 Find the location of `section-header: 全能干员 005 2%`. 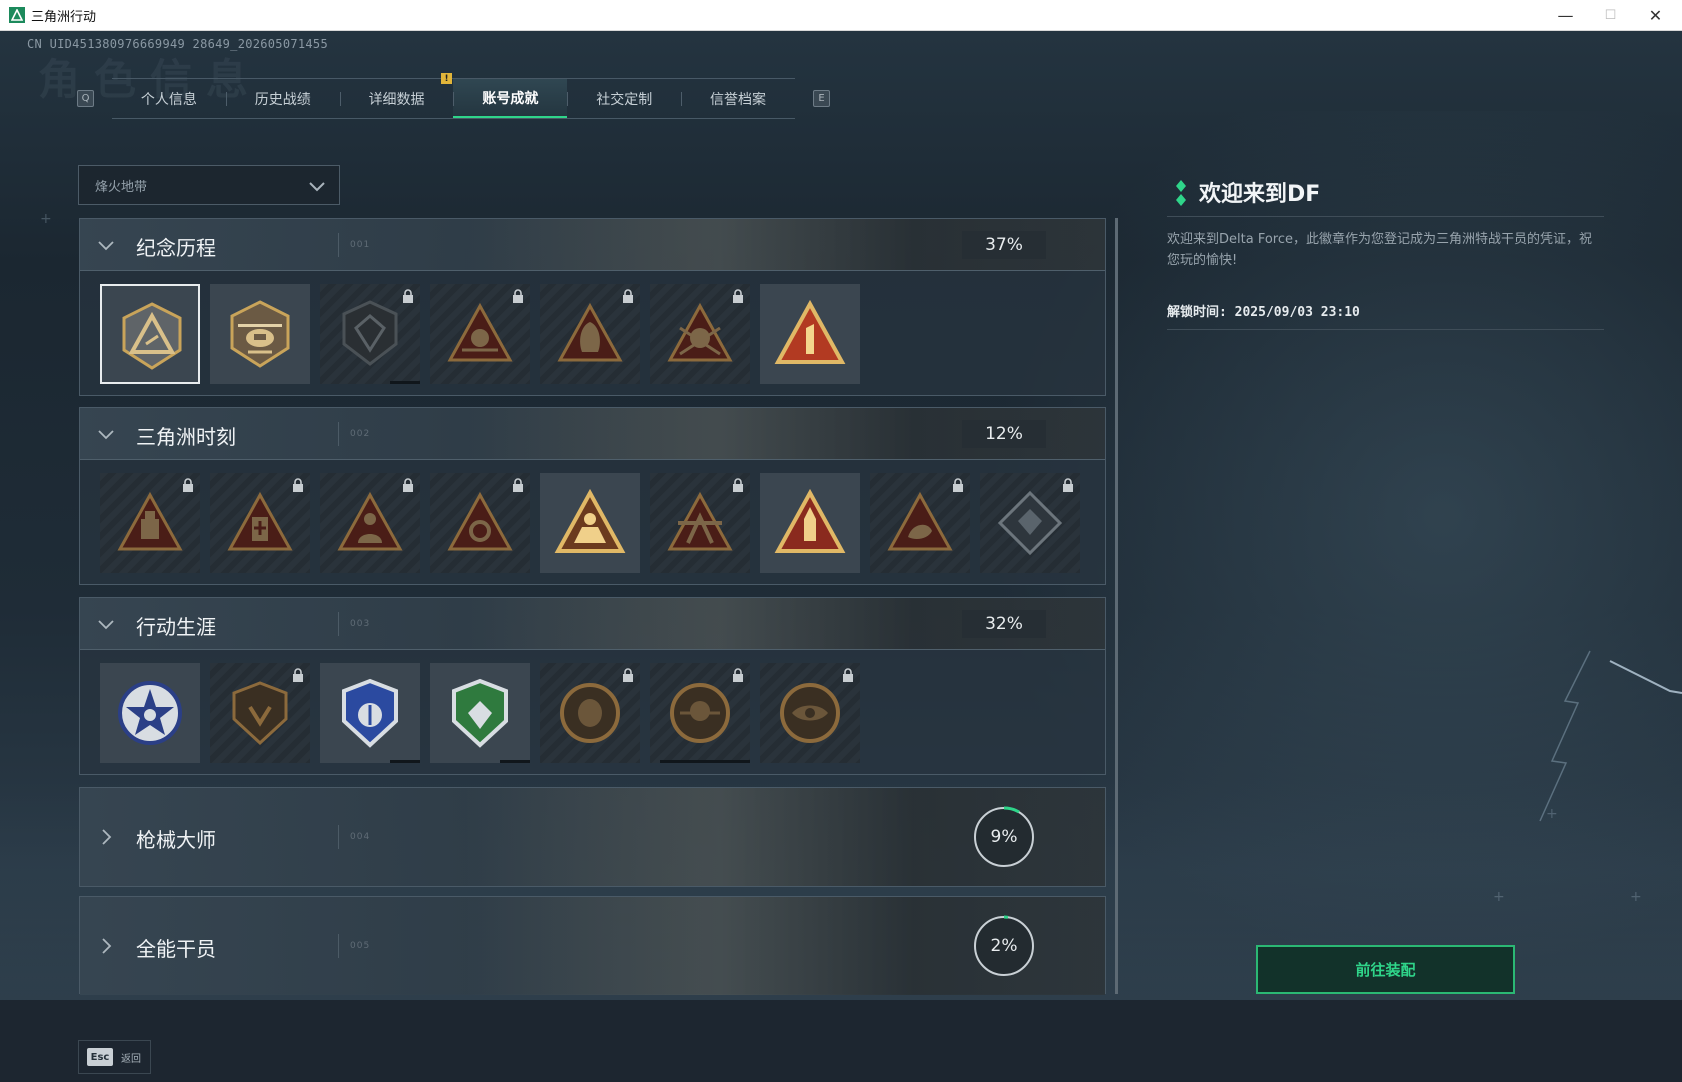

section-header: 全能干员 005 2% is located at coordinates (592, 946).